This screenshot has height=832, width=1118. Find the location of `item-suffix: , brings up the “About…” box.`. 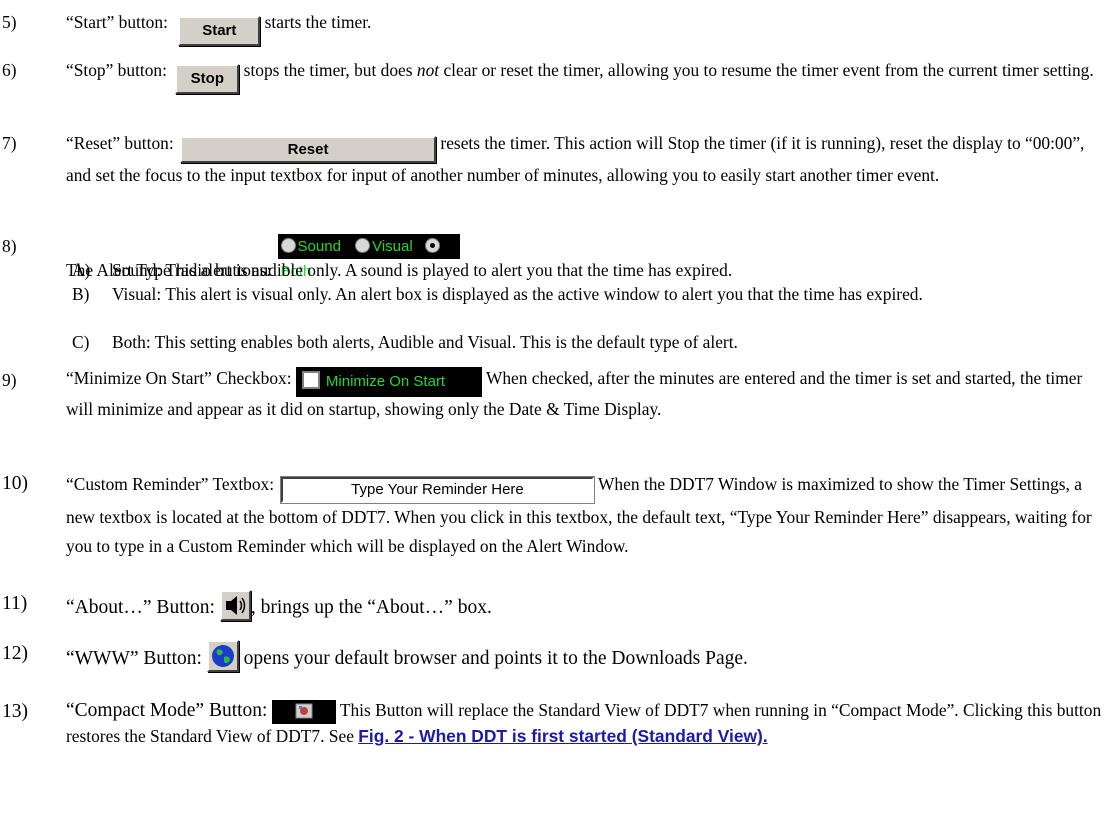

item-suffix: , brings up the “About…” box. is located at coordinates (371, 607).